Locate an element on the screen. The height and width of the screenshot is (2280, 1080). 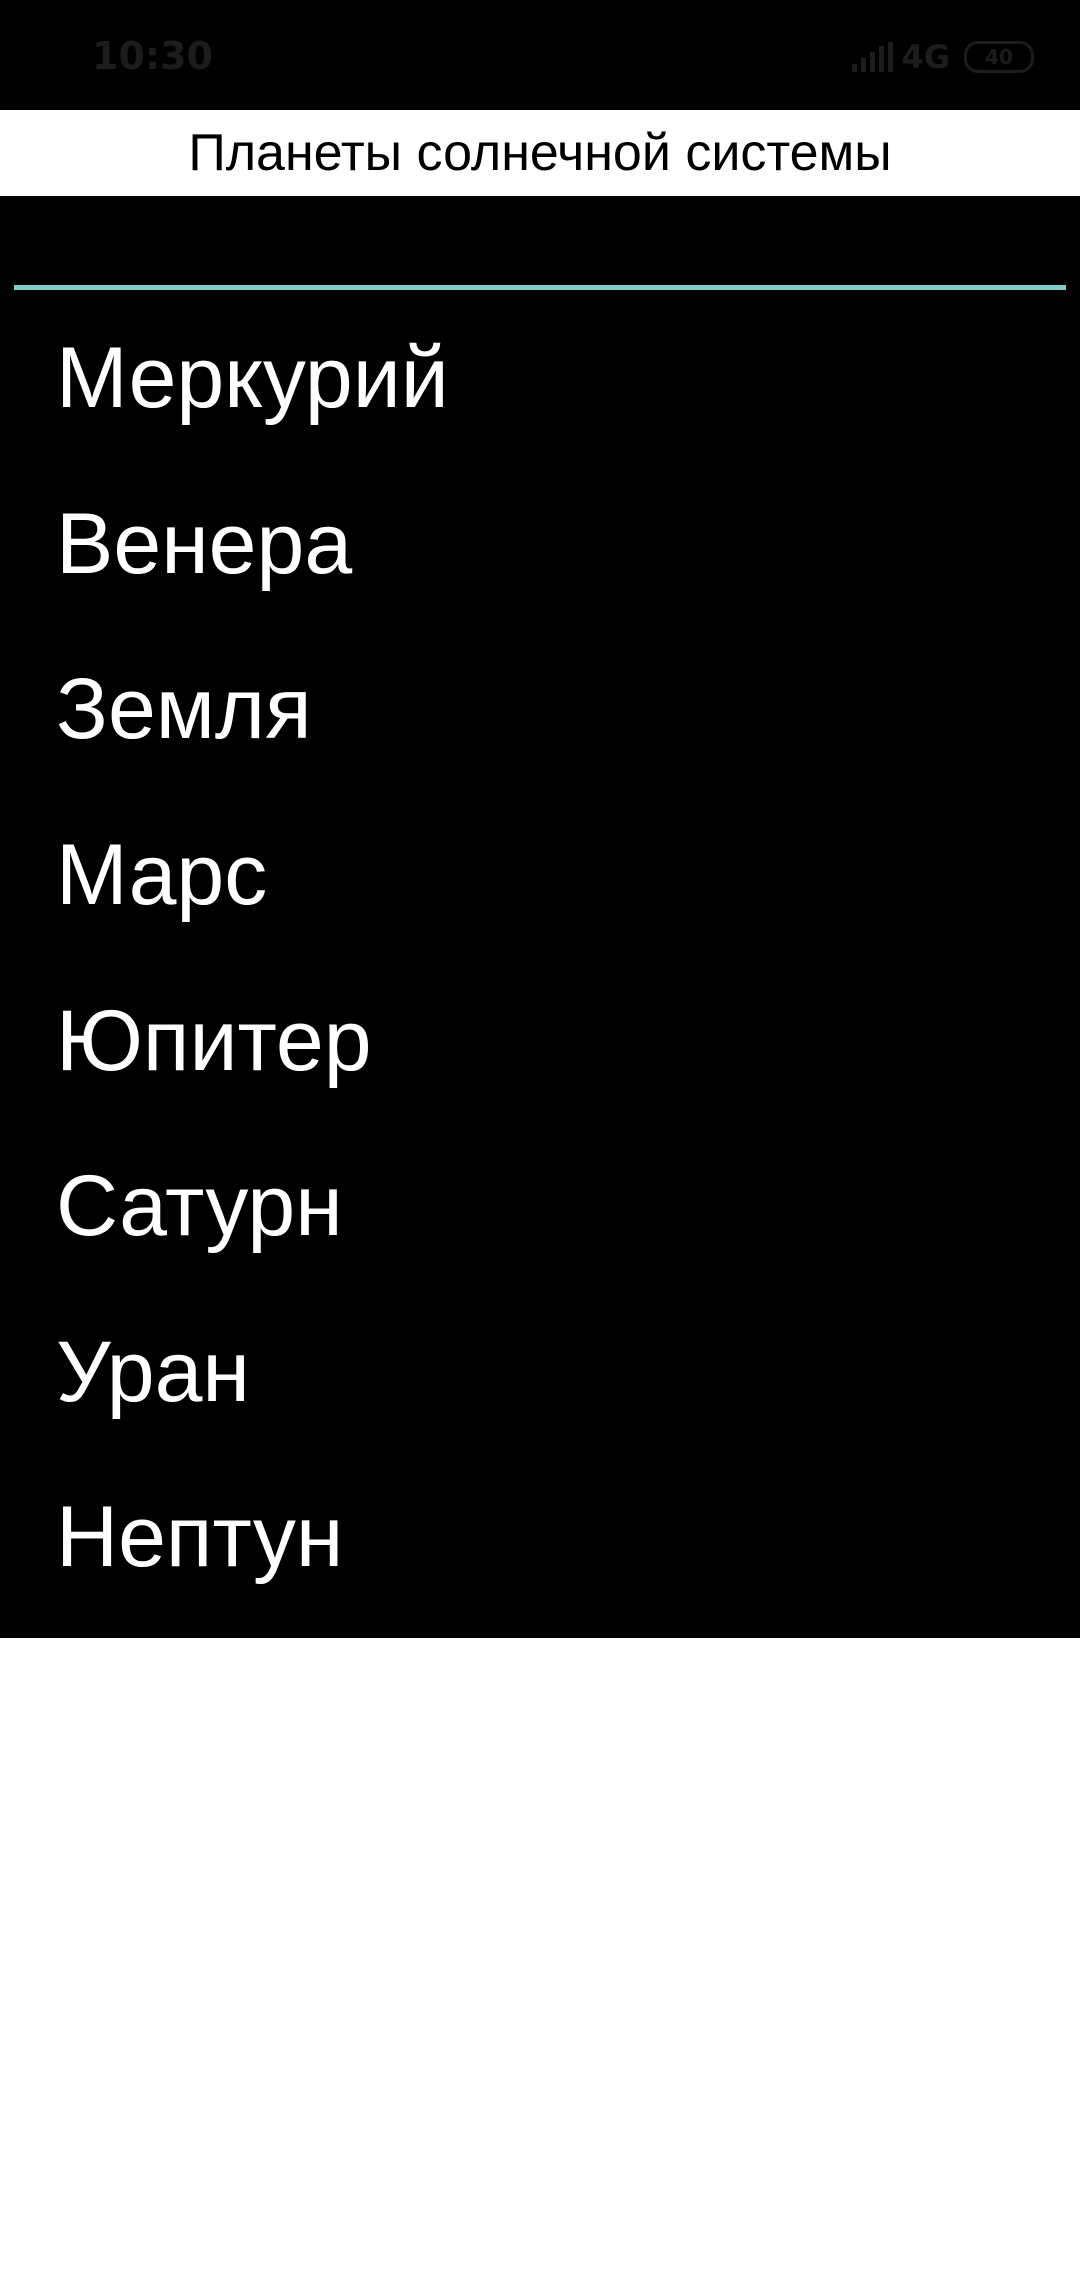
list-item-planet: Венера is located at coordinates (540, 545).